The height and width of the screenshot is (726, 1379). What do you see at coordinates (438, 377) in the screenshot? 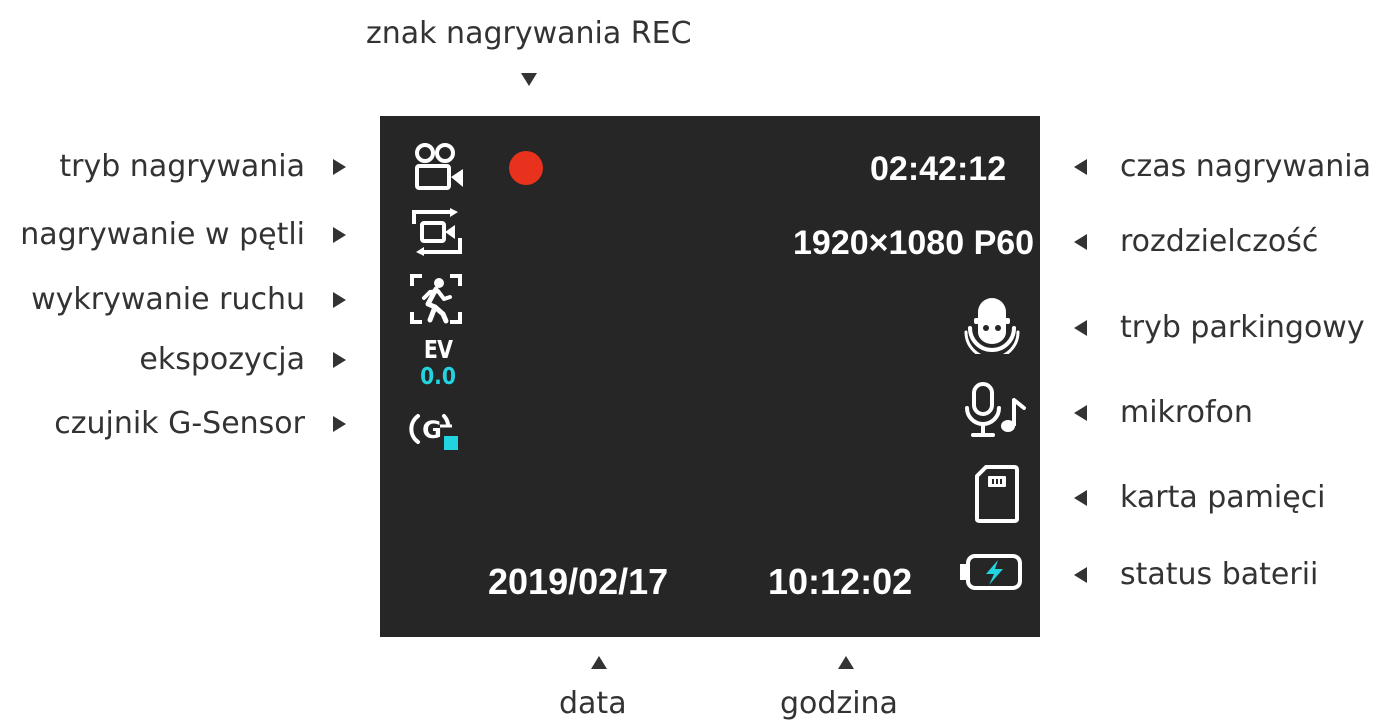
I see `ev-value: 0.0` at bounding box center [438, 377].